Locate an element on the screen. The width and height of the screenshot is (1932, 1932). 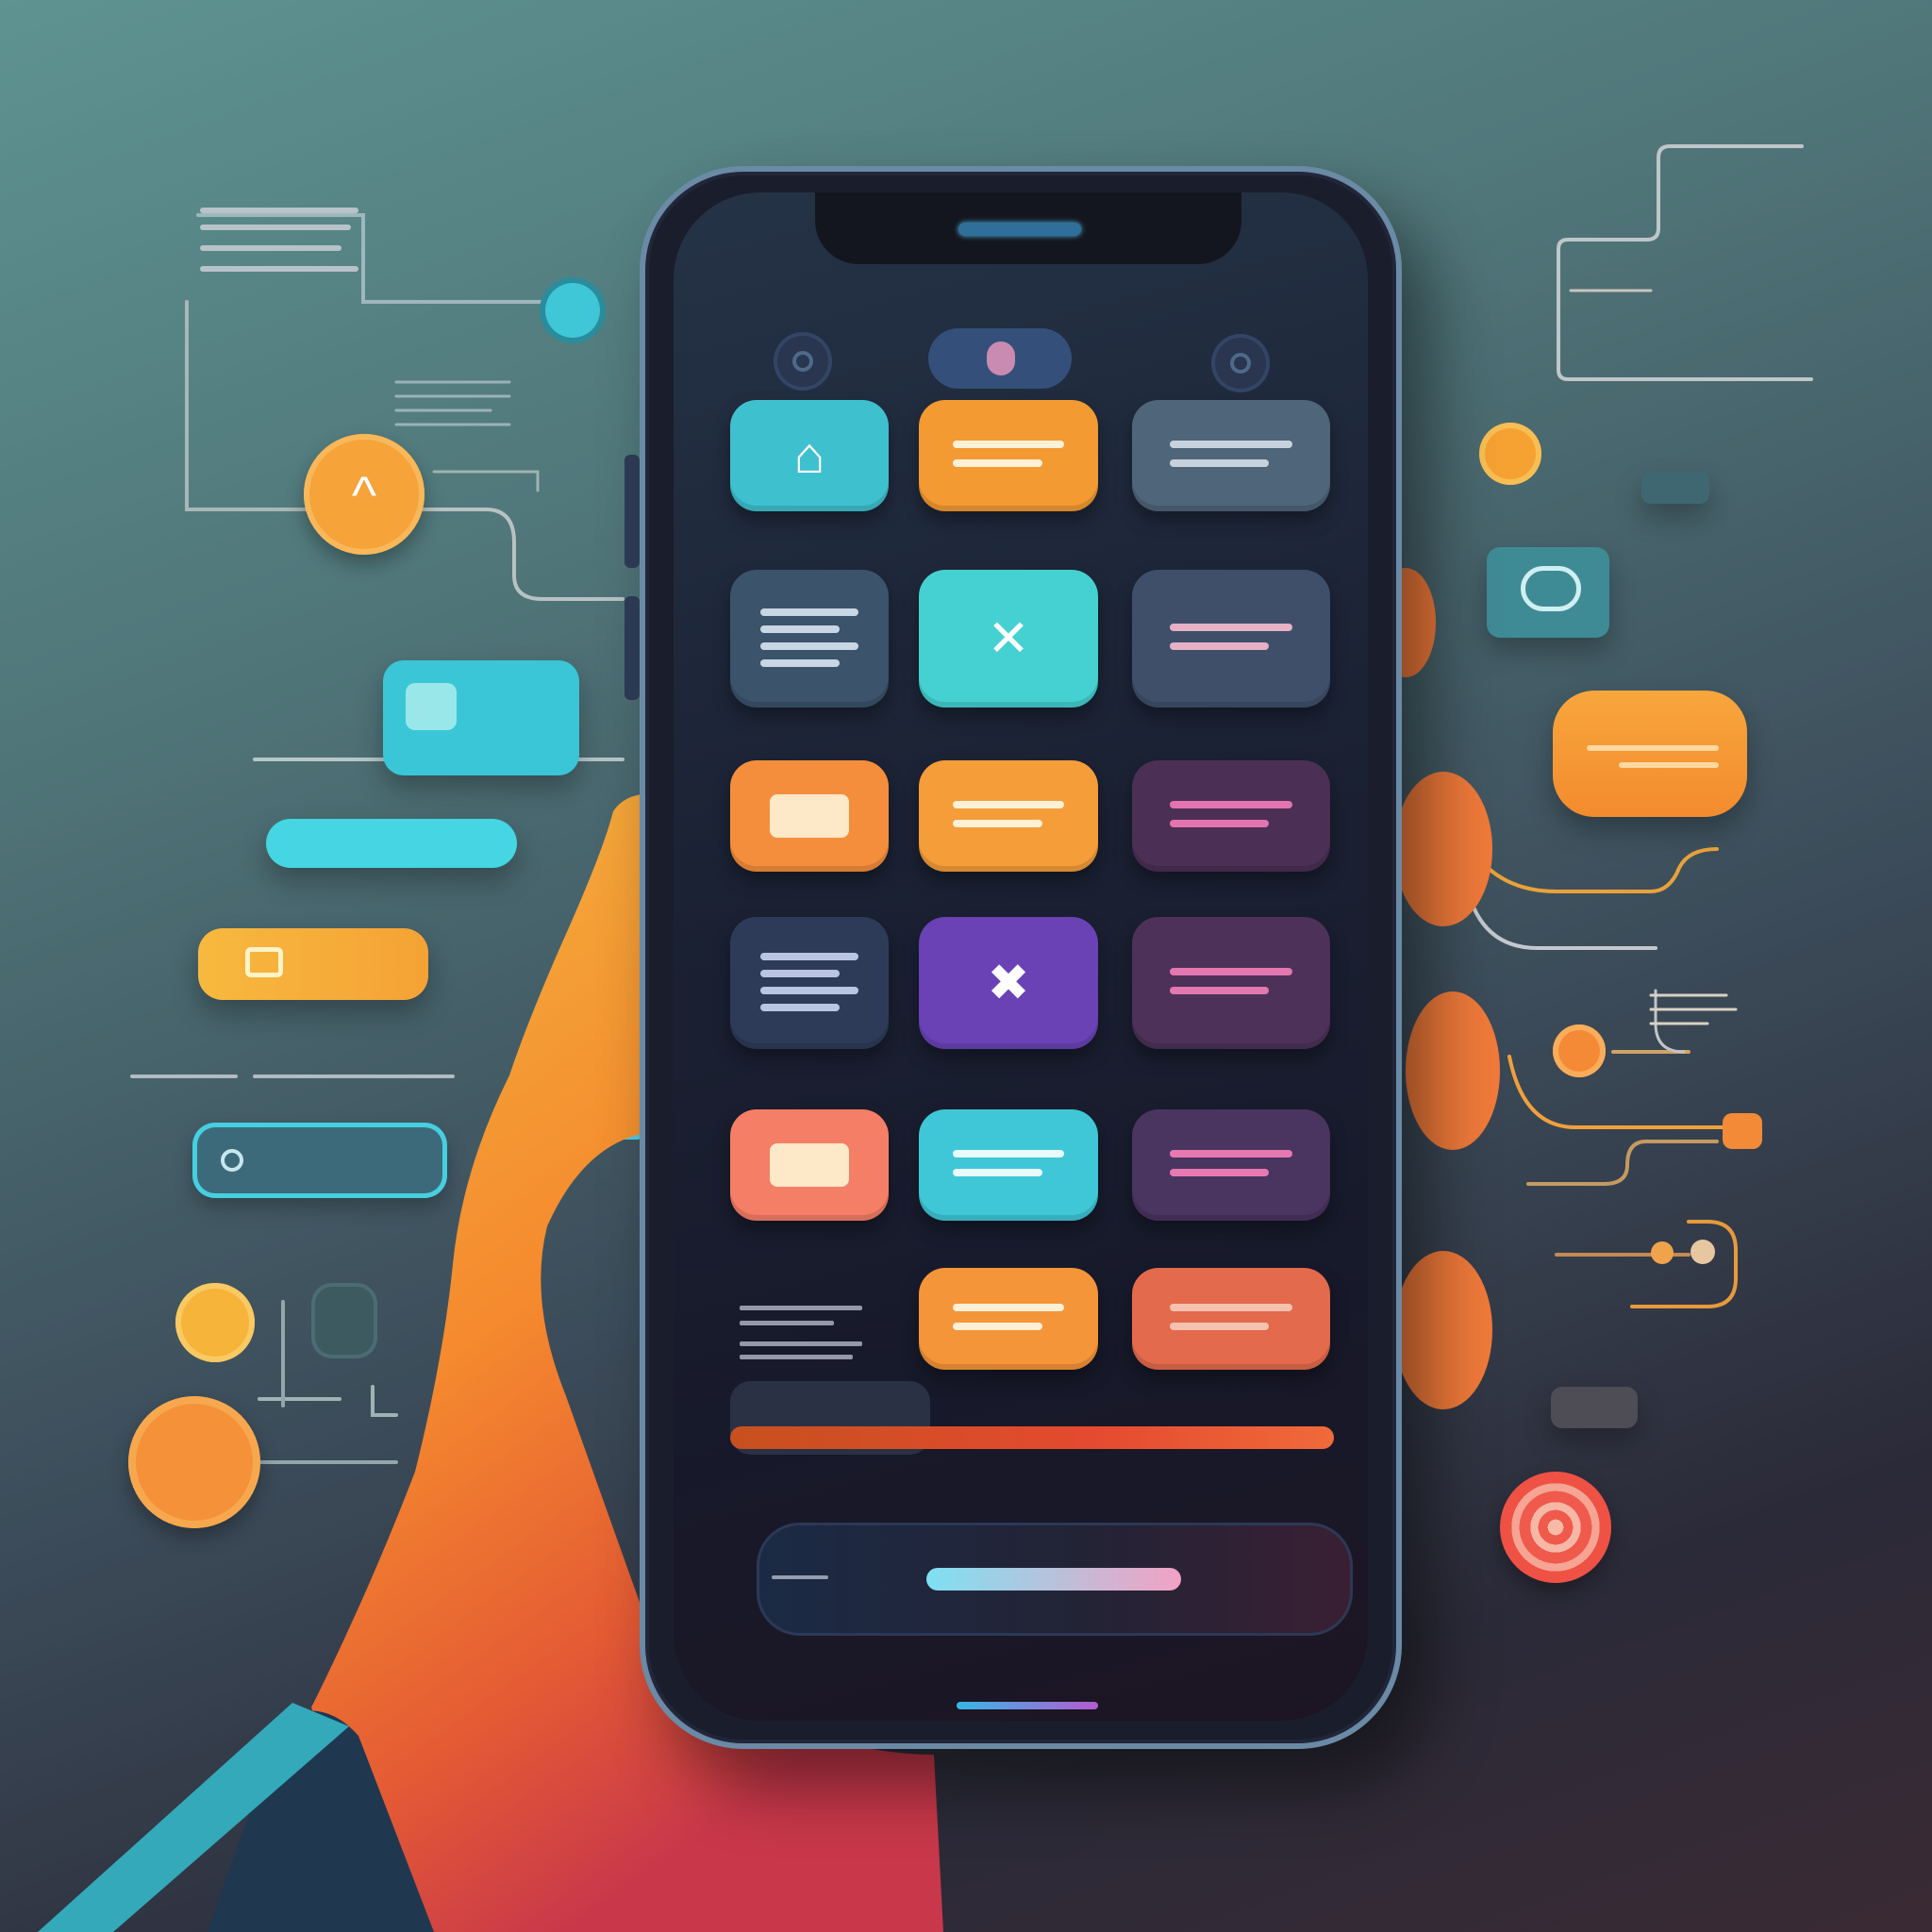
orange-node-icon is located at coordinates (1579, 1050).